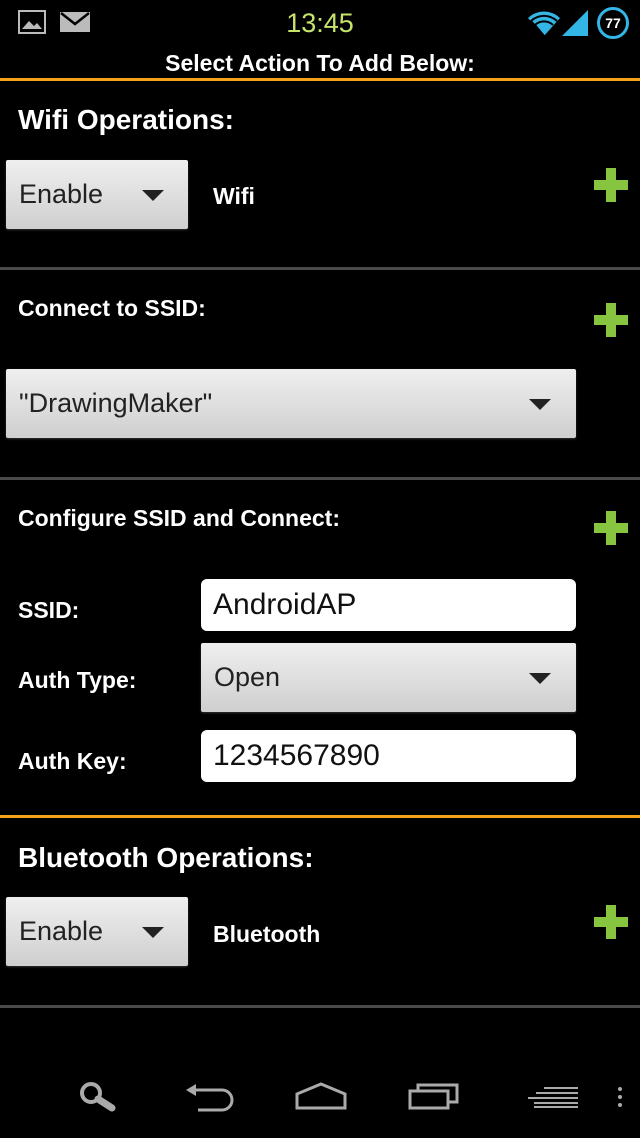  Describe the element at coordinates (388, 677) in the screenshot. I see `auth-type-spinner: Open` at that location.